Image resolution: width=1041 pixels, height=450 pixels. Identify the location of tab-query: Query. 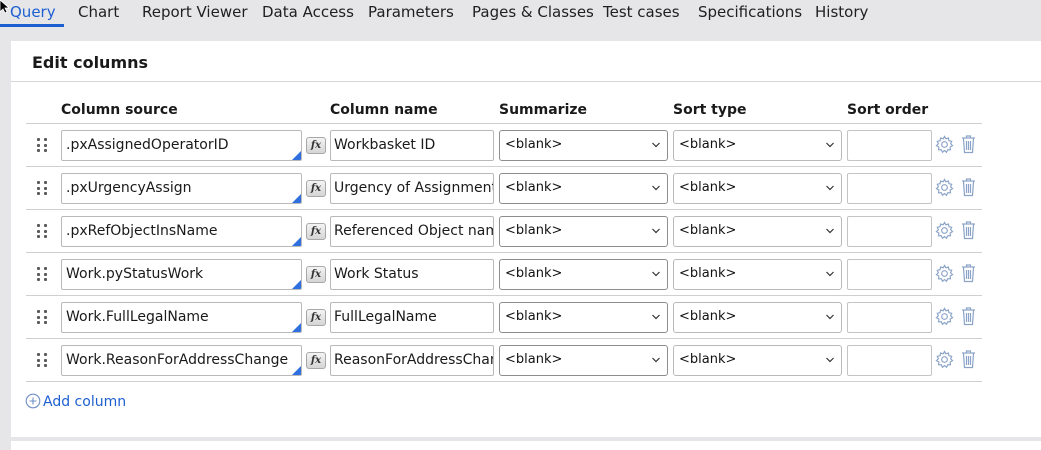
(33, 12).